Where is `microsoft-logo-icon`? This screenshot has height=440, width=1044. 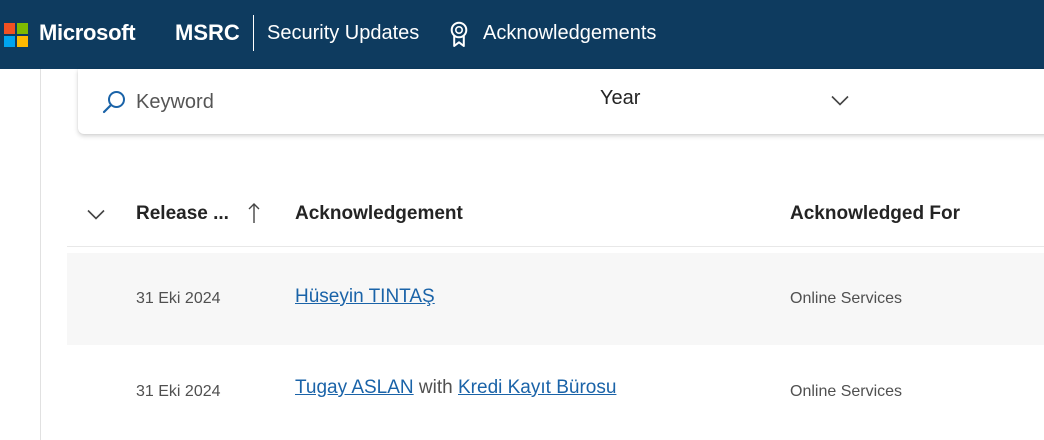
microsoft-logo-icon is located at coordinates (16, 35).